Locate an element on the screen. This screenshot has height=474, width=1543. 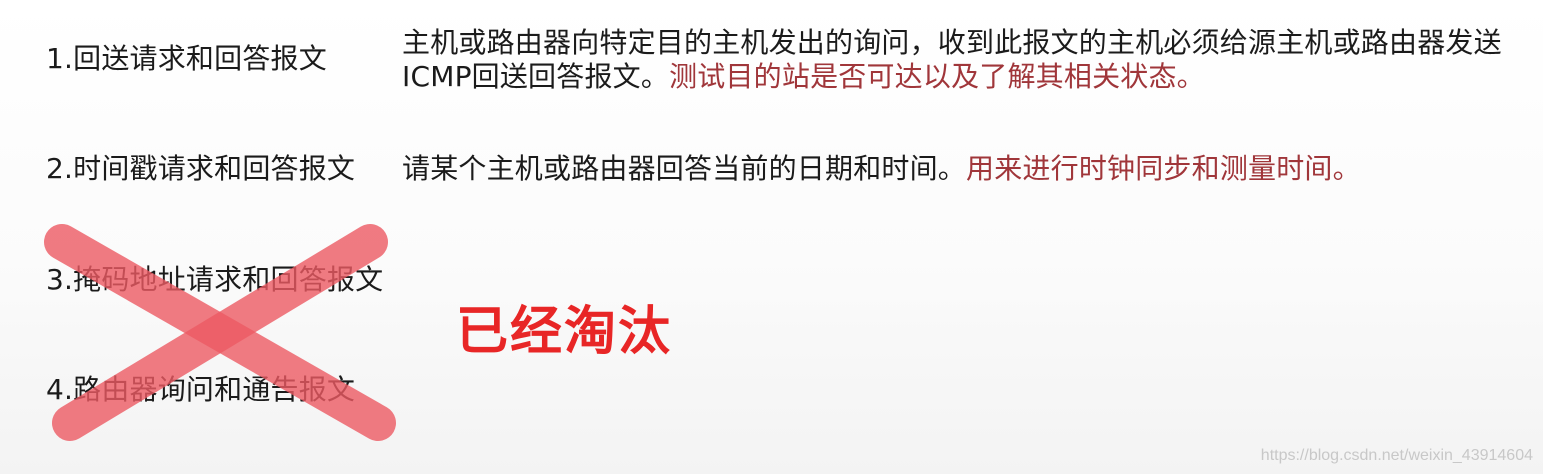
timestamp-description-text: 请某个主机或路由器回答当前的日期和时间。 is located at coordinates (684, 168).